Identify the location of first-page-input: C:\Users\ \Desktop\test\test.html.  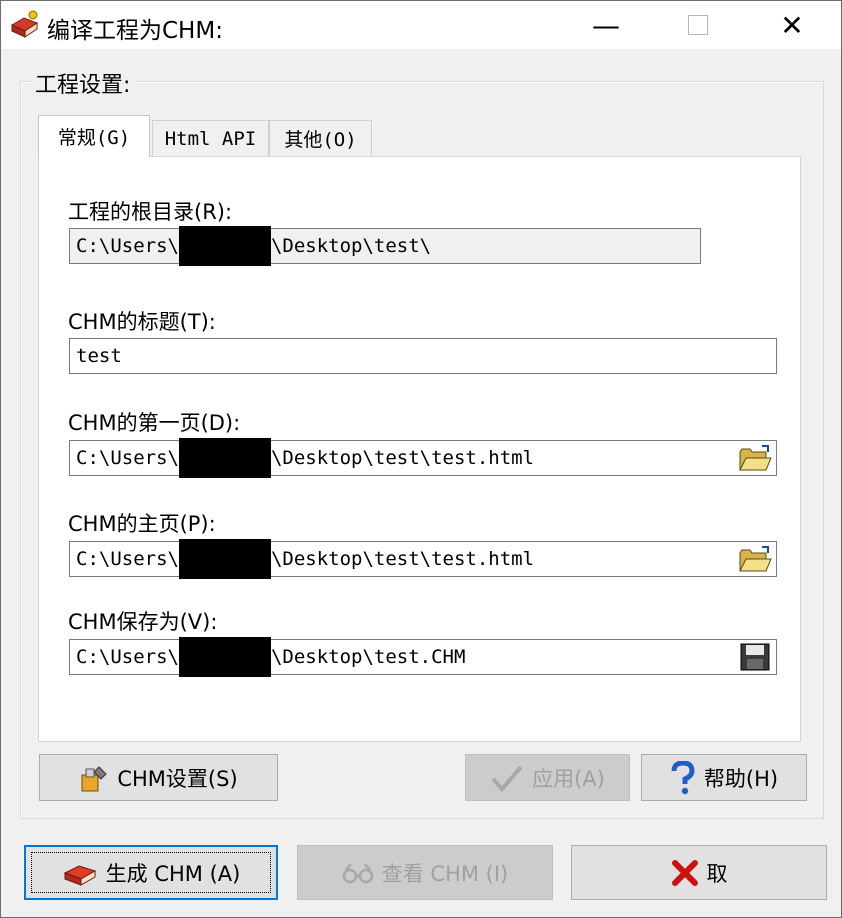
(423, 458).